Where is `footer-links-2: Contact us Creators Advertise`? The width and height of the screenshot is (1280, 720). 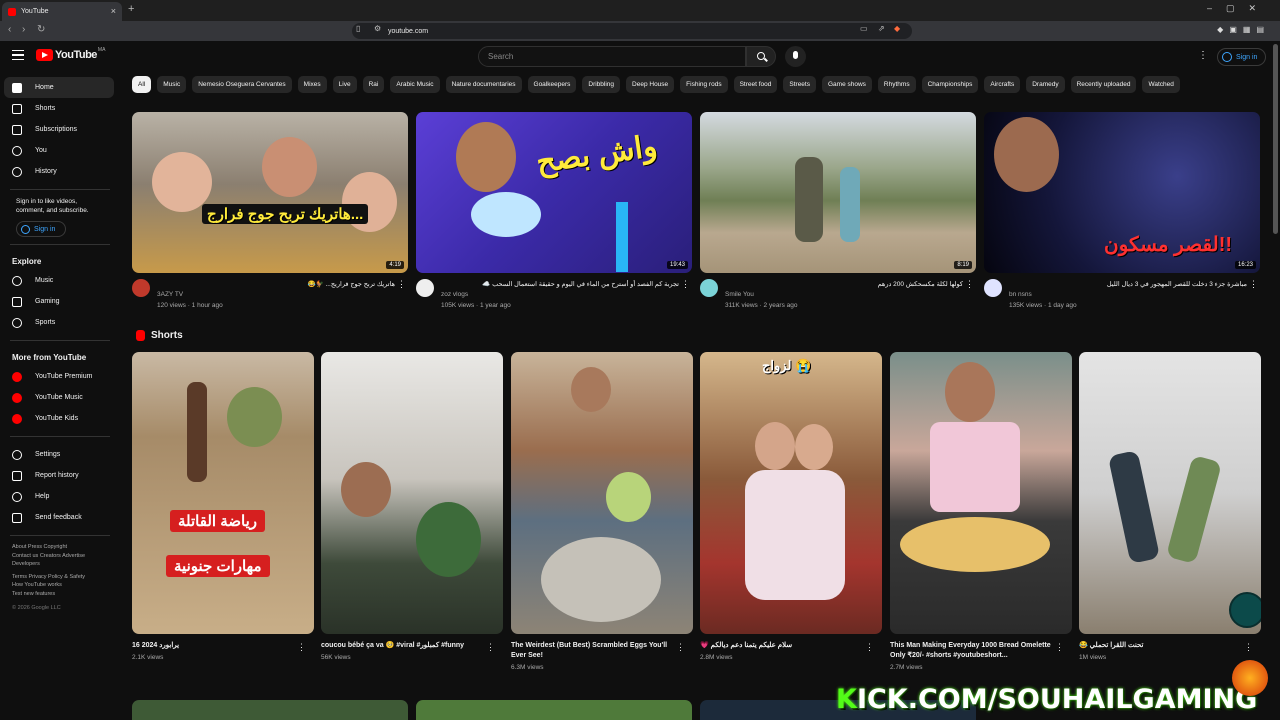 footer-links-2: Contact us Creators Advertise is located at coordinates (59, 556).